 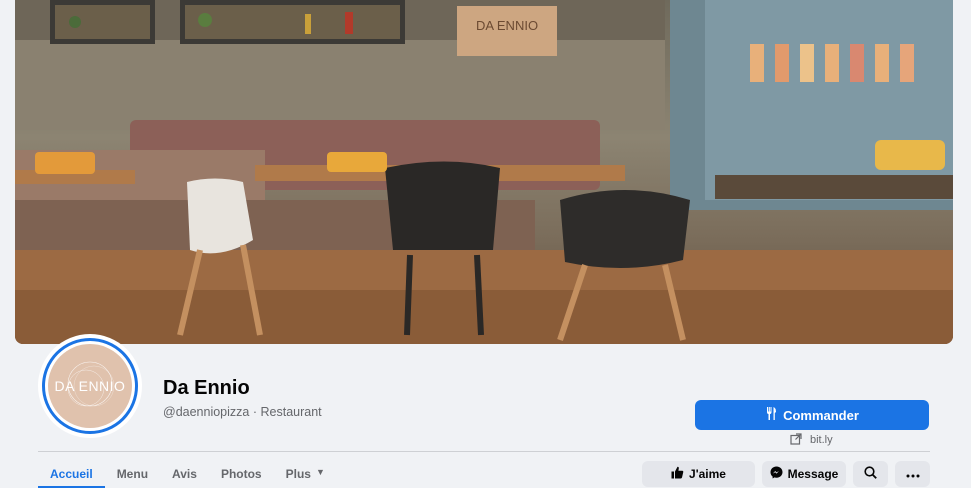 I want to click on tab-plus: Plus ▼, so click(x=305, y=474).